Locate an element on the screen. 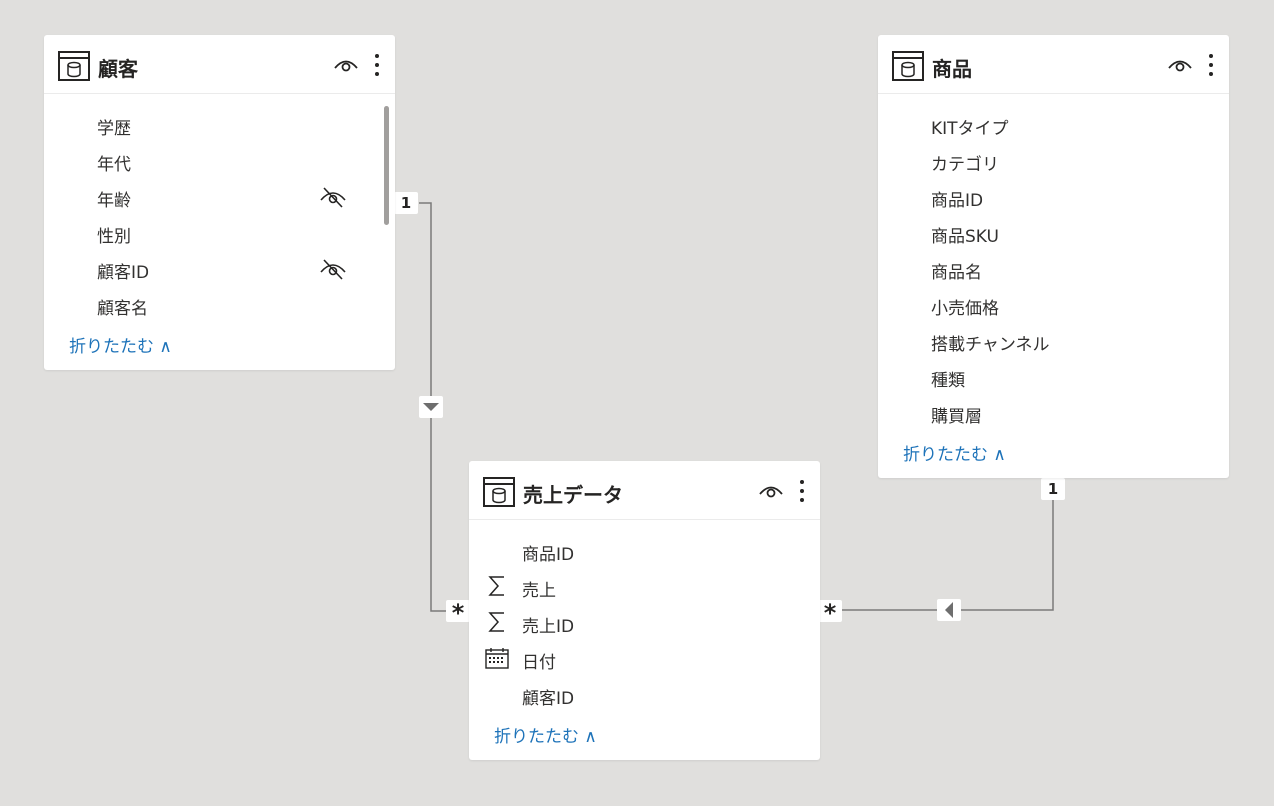 Image resolution: width=1274 pixels, height=806 pixels. calendar-icon is located at coordinates (497, 658).